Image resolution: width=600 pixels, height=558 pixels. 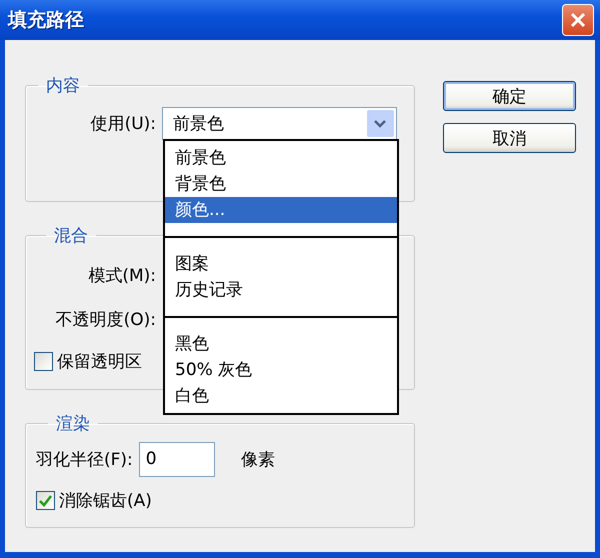 I want to click on checkbox-label: 保留透明区, so click(x=99, y=361).